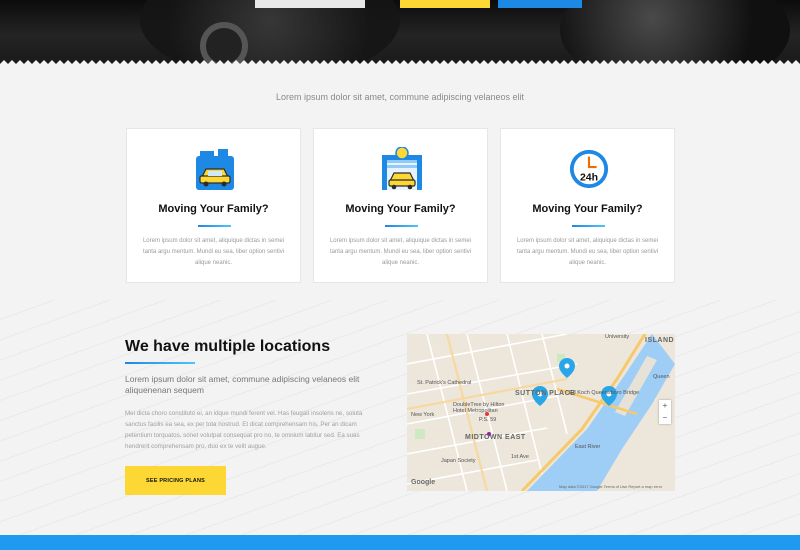 This screenshot has width=800, height=550. I want to click on map-label-1st-ave: 1st Ave, so click(520, 457).